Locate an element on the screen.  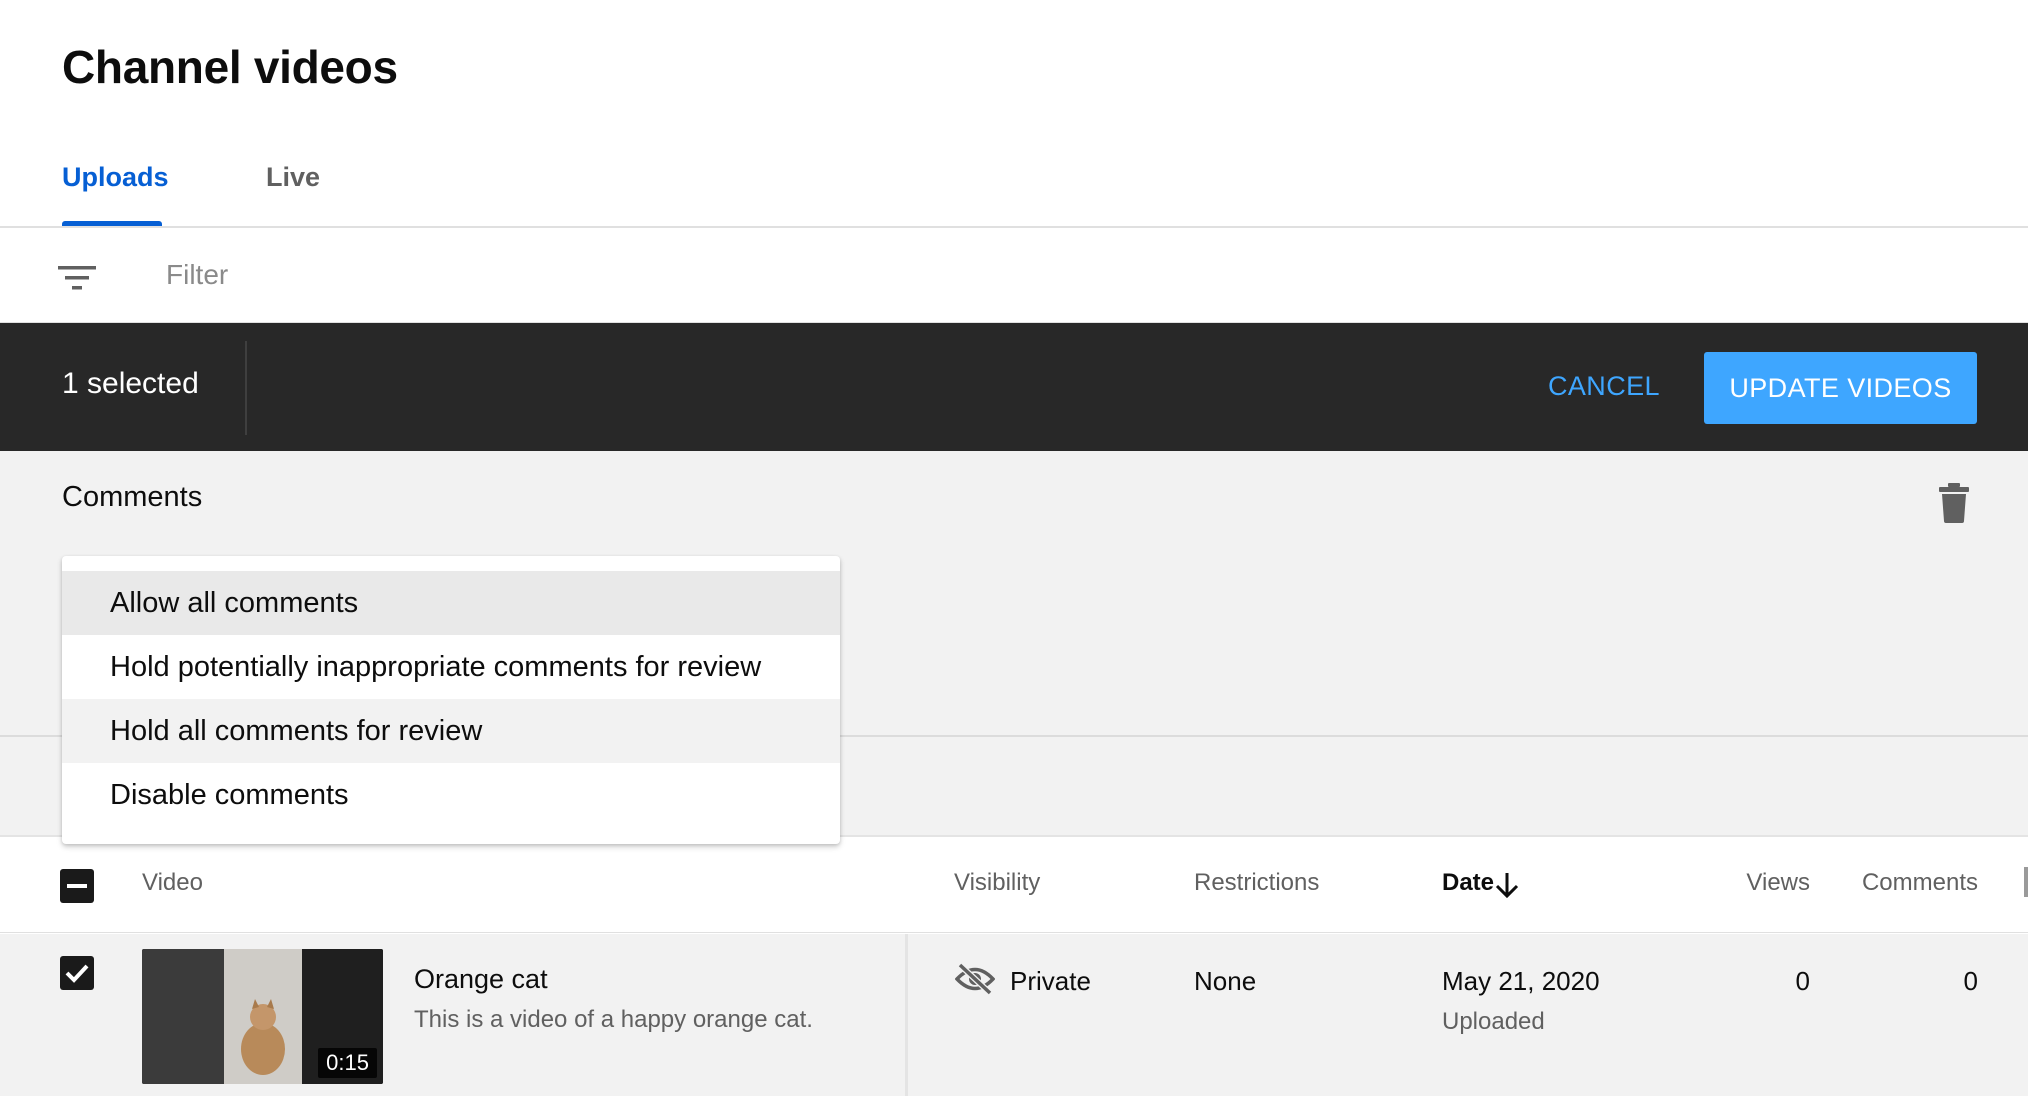
select-all-checkbox is located at coordinates (77, 886).